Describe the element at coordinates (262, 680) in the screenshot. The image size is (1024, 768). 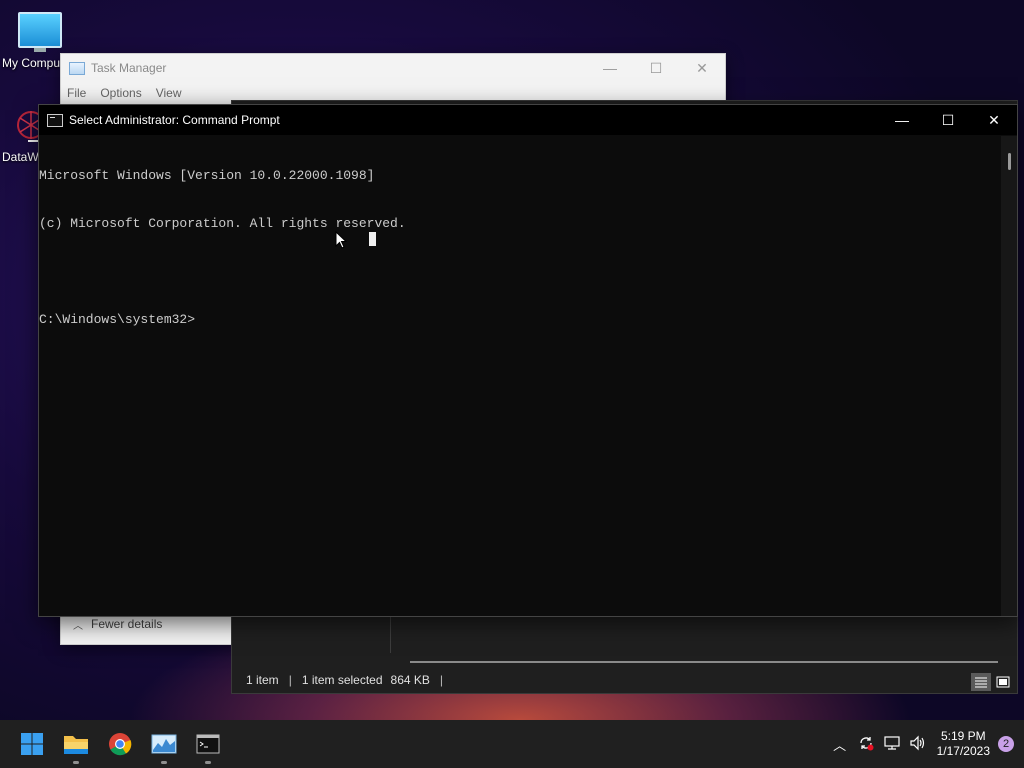
I see `status-item-count: 1 item` at that location.